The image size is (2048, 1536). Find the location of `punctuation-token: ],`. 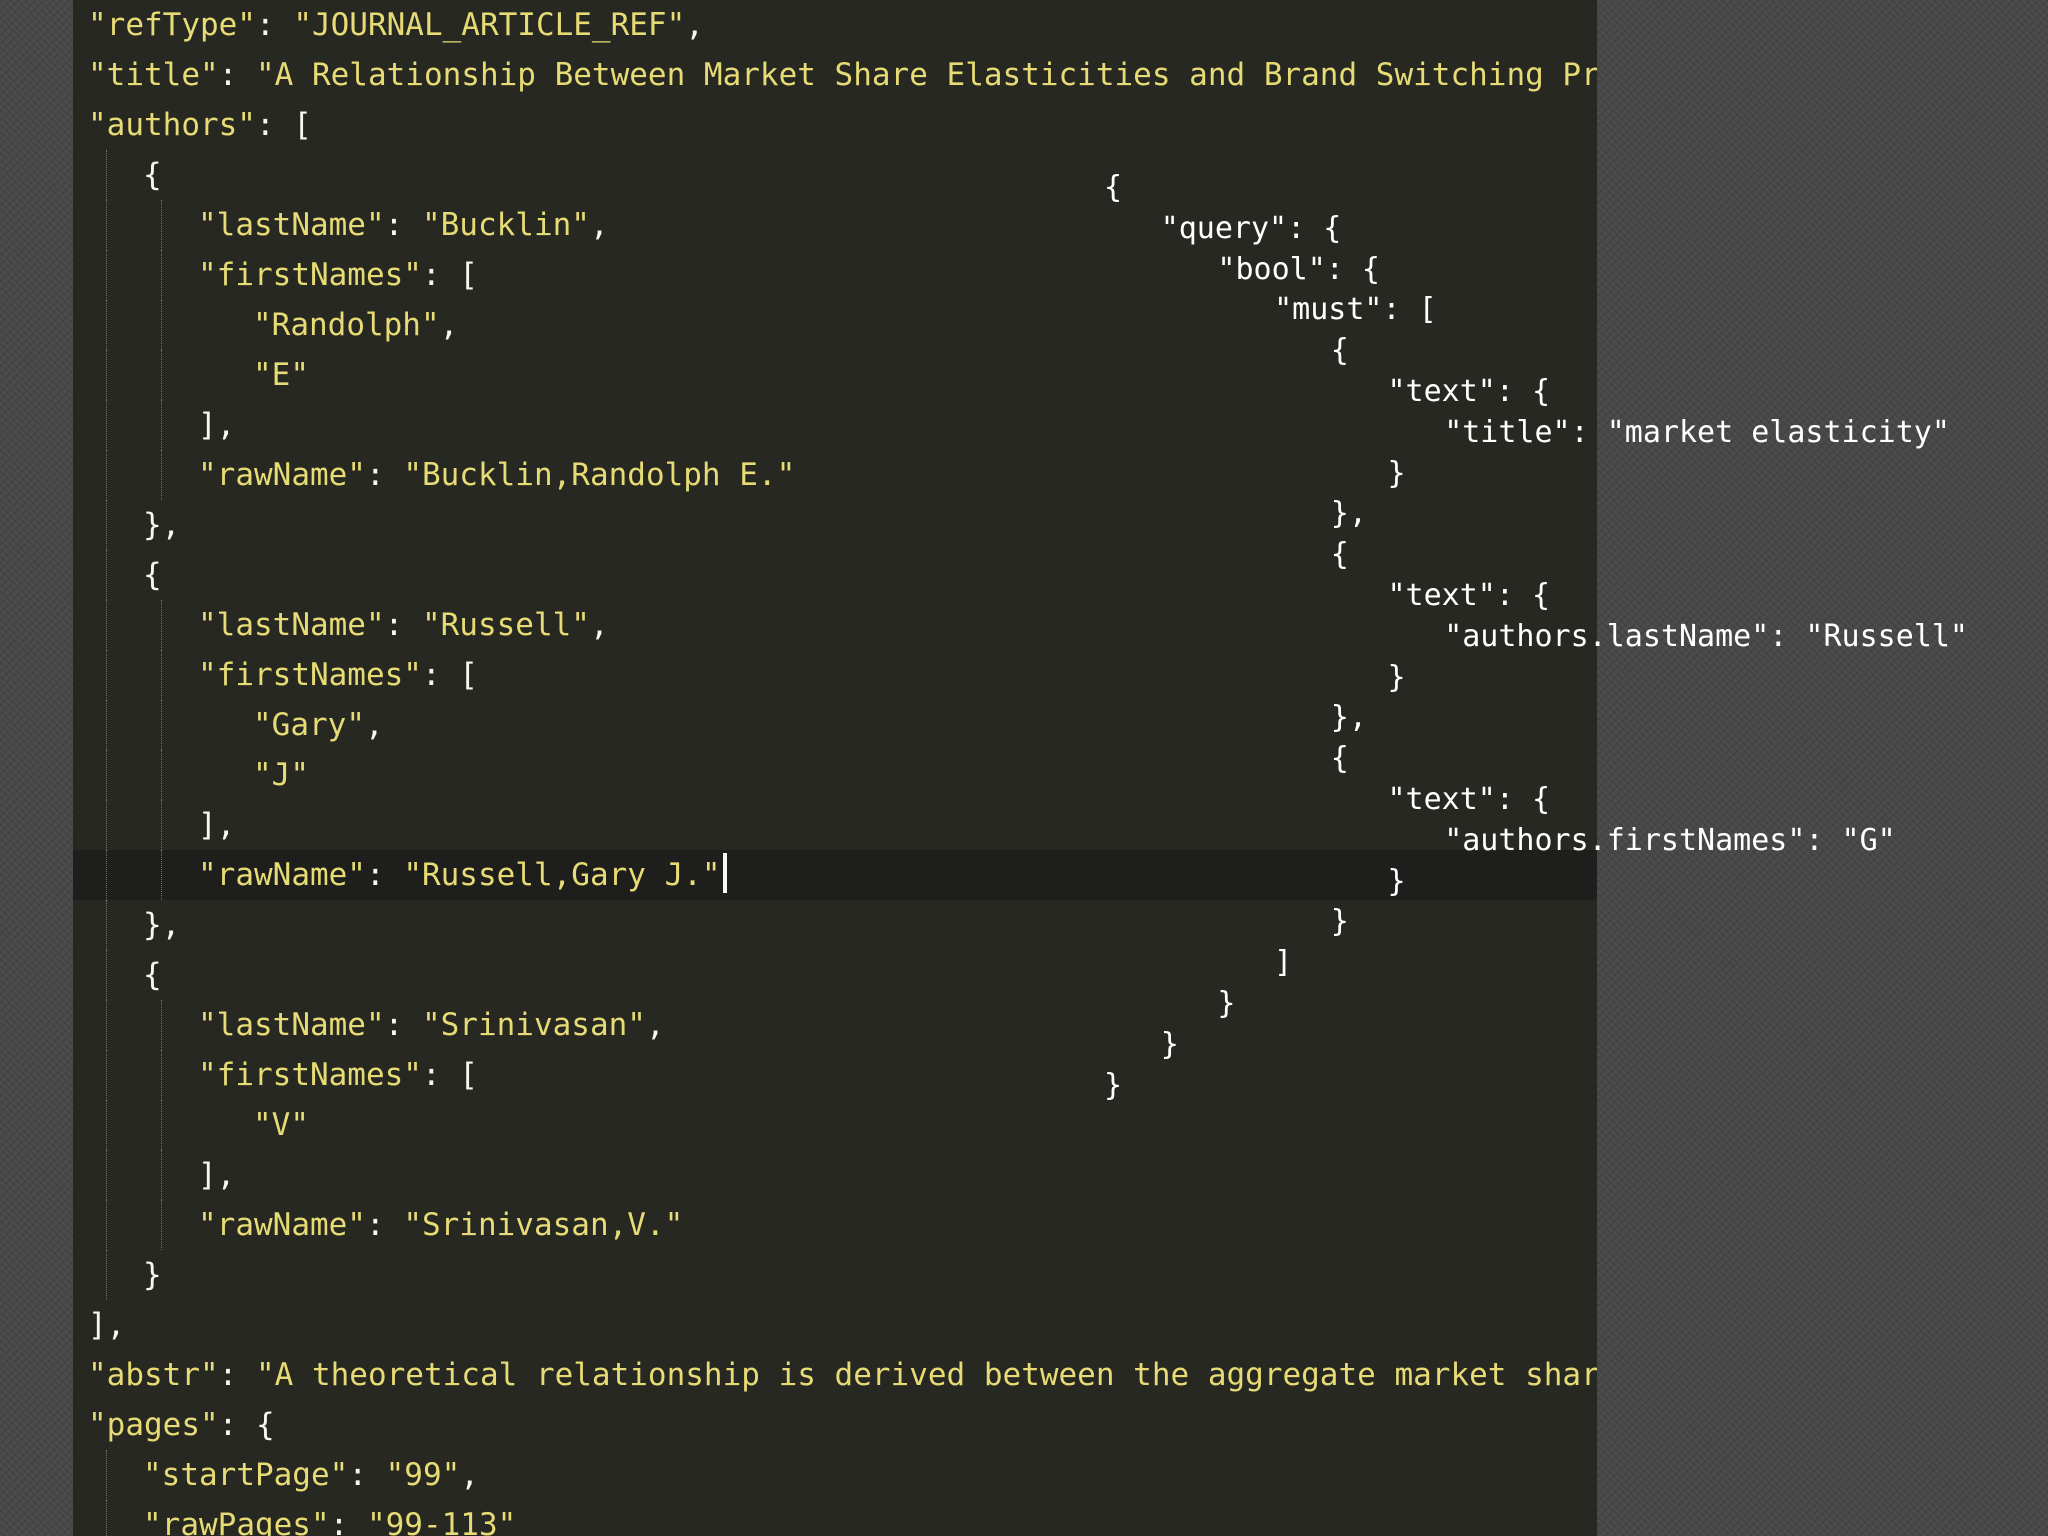

punctuation-token: ], is located at coordinates (107, 1325).